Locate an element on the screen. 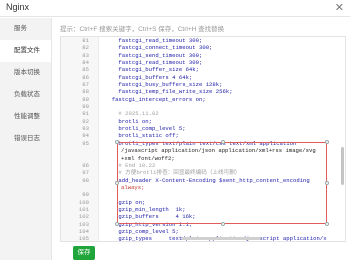 The image size is (350, 260). code-text: fastcgi_connect_timeout 300; is located at coordinates (159, 48).